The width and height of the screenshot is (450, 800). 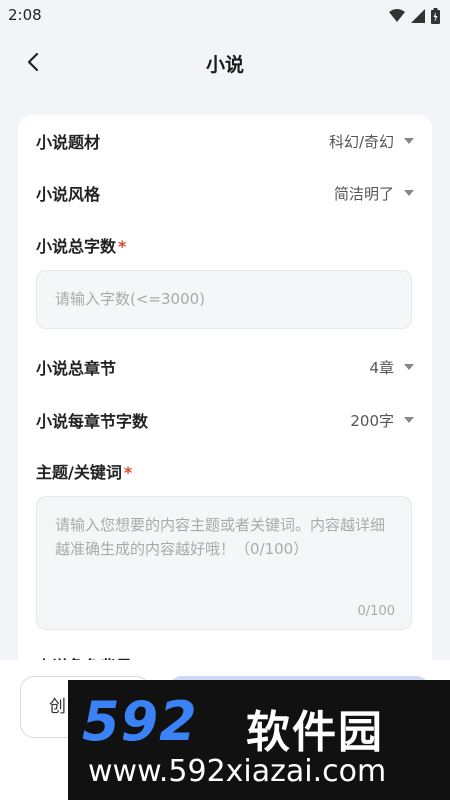 I want to click on chapter-words-row: 小说每章节字数 200字, so click(x=225, y=420).